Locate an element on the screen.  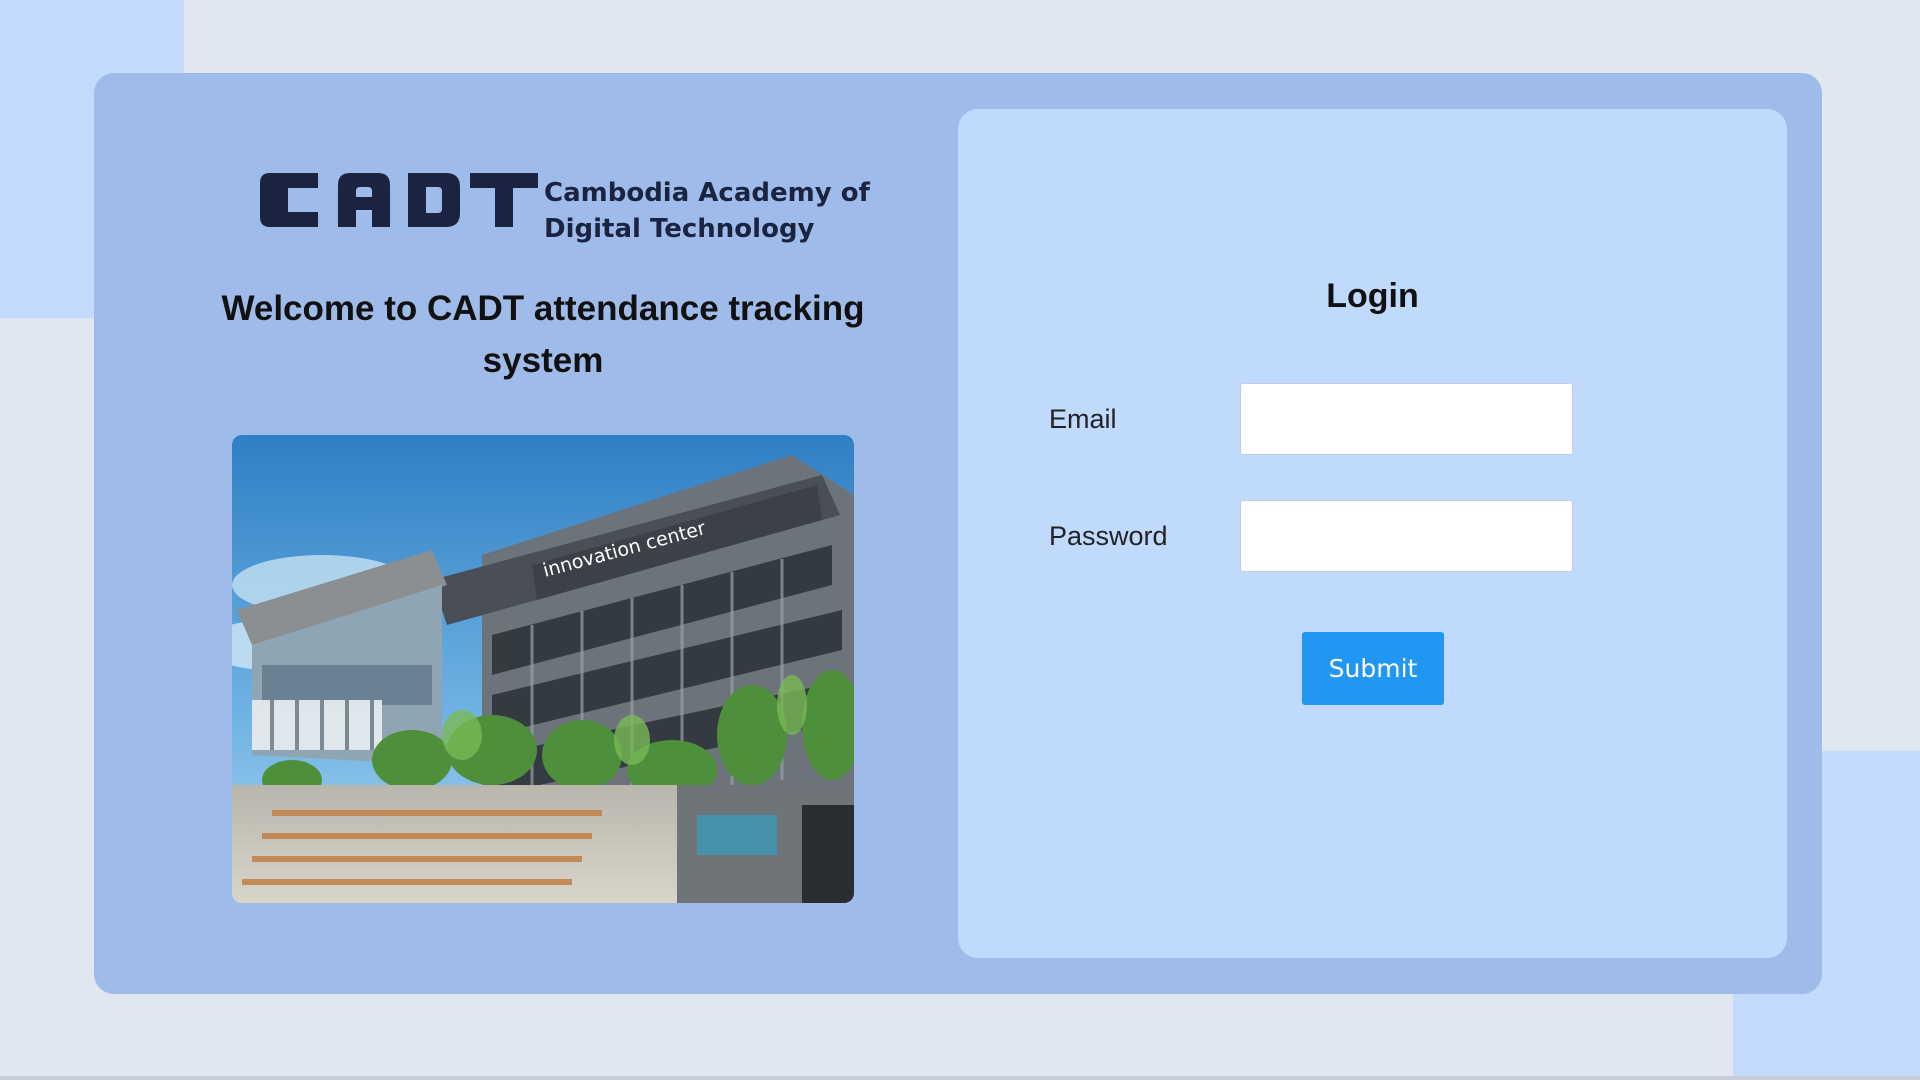
password-label: Password is located at coordinates (1108, 536).